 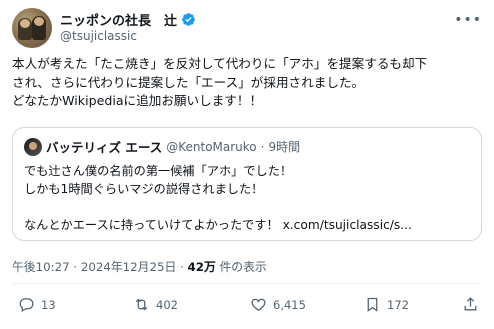 I want to click on tweet-meta: 午後10:27 · 2024年12月25日 · 42万 件の表示, so click(x=139, y=266).